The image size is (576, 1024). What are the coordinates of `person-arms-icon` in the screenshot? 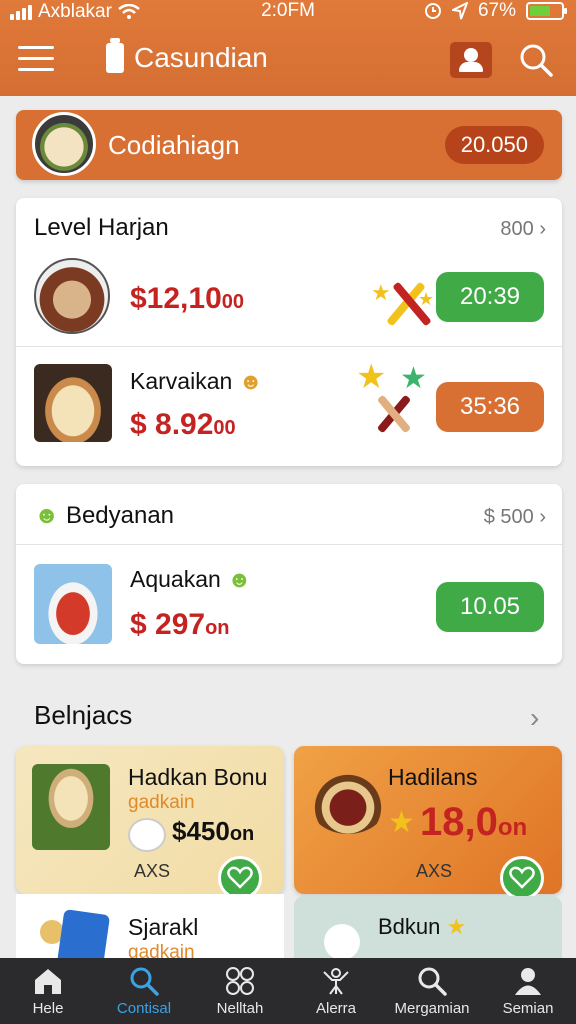 It's located at (336, 981).